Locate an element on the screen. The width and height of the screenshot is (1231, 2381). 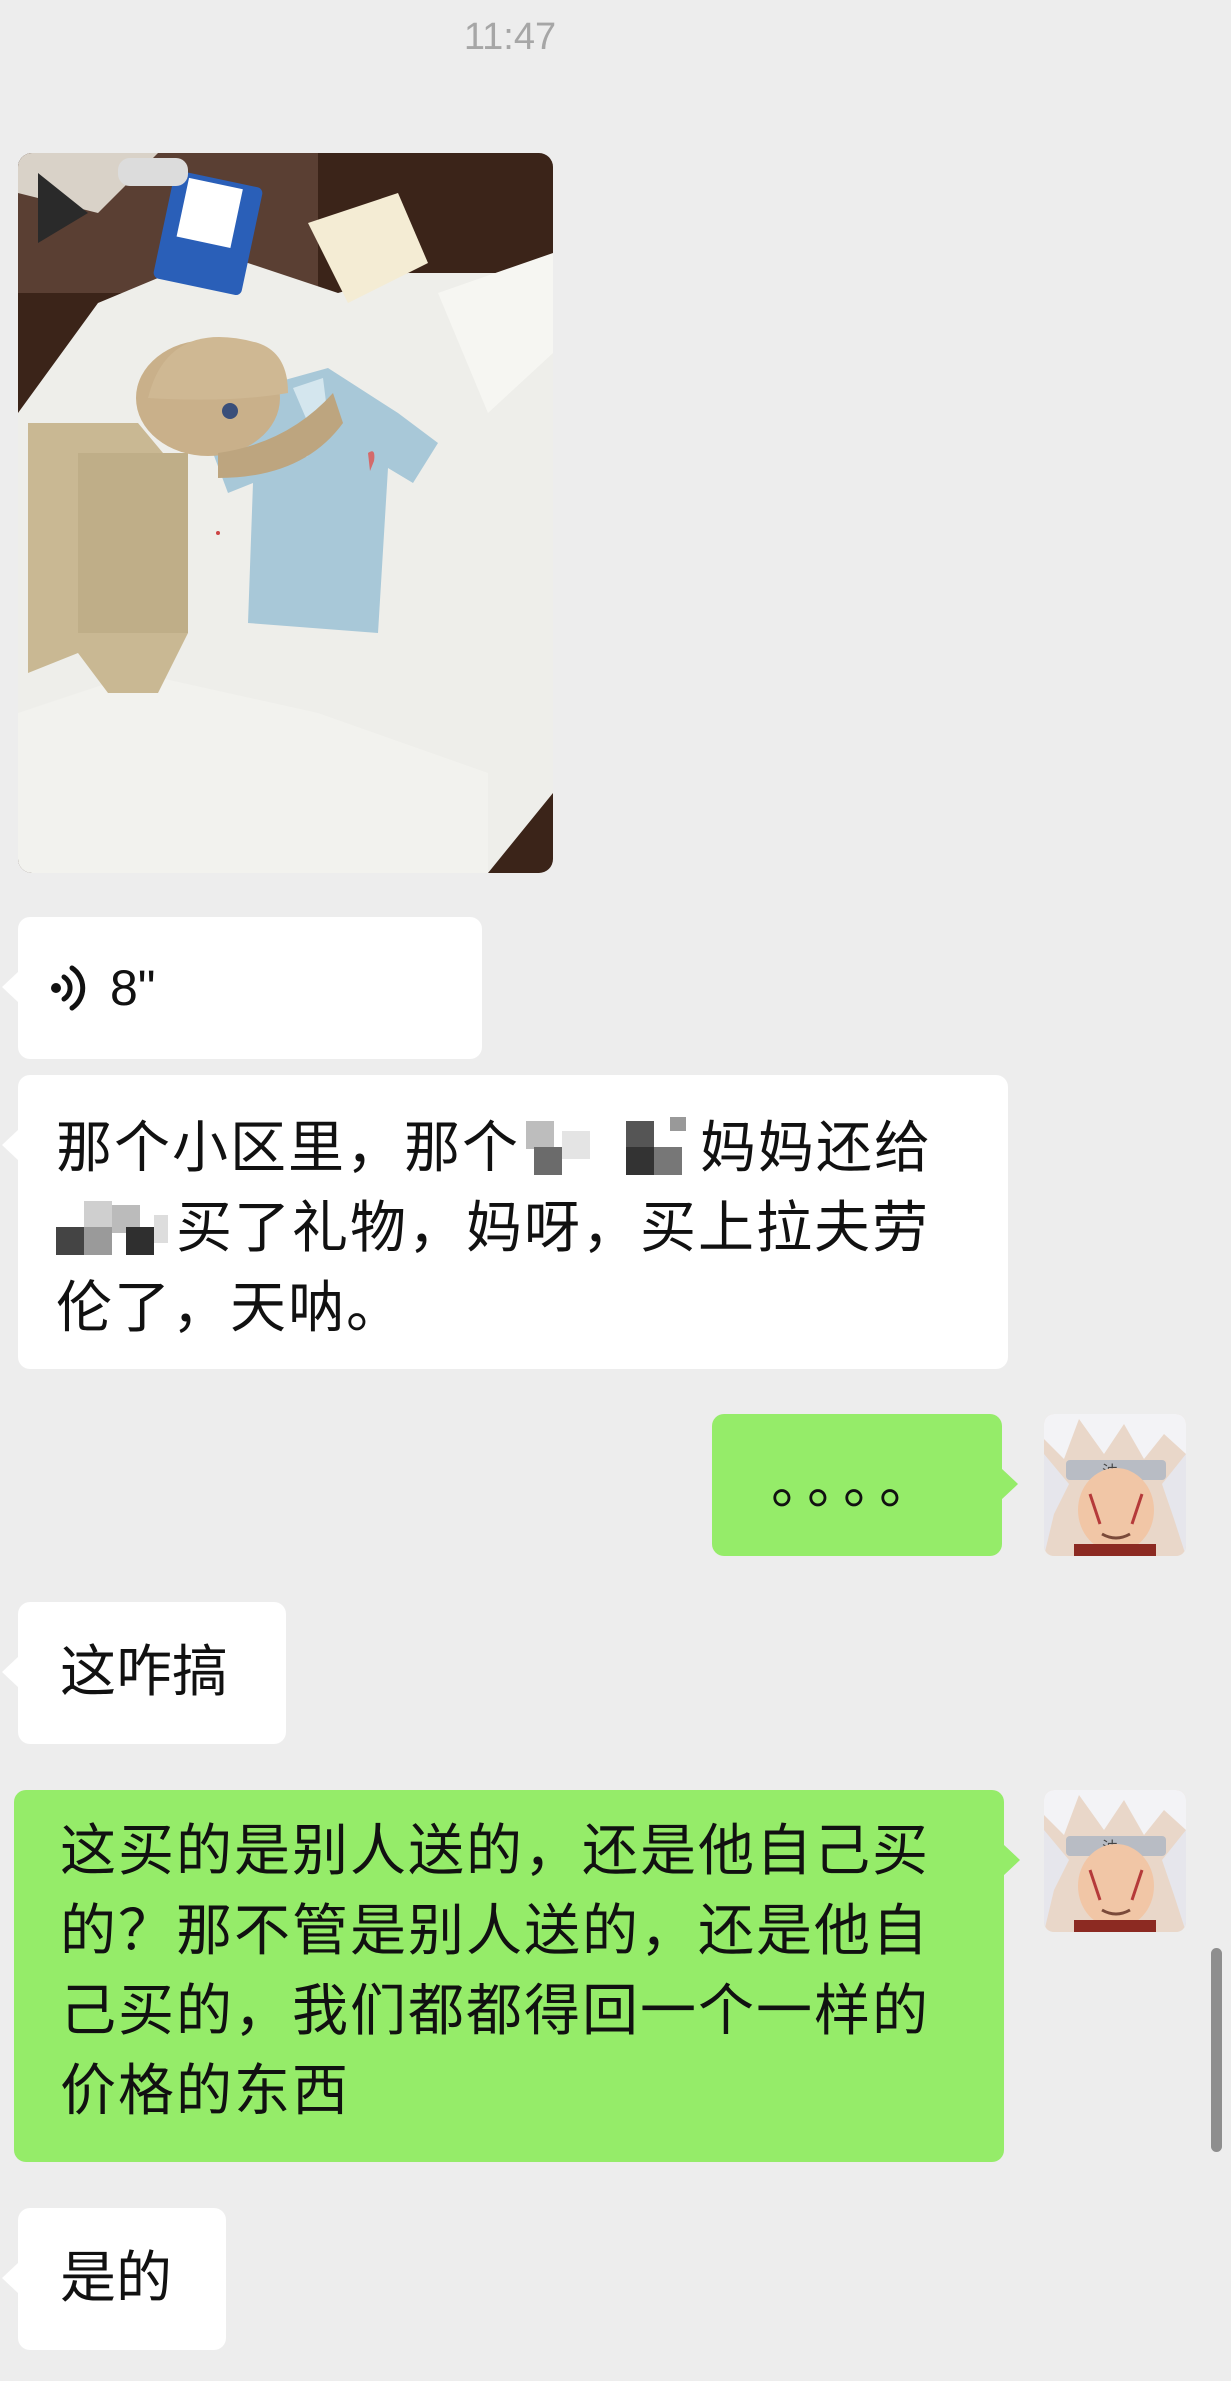
photo-clothes-gift is located at coordinates (285, 513).